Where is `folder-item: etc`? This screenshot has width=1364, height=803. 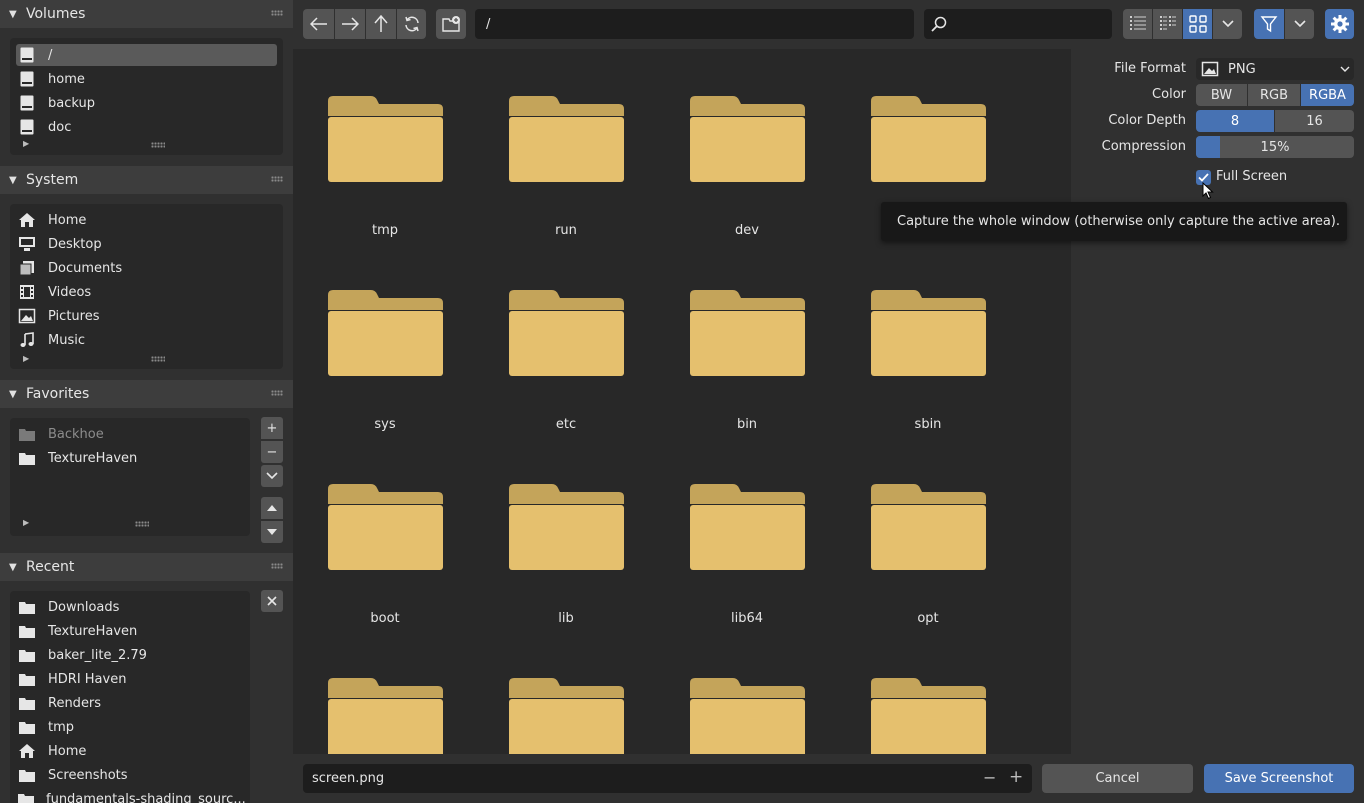
folder-item: etc is located at coordinates (554, 338).